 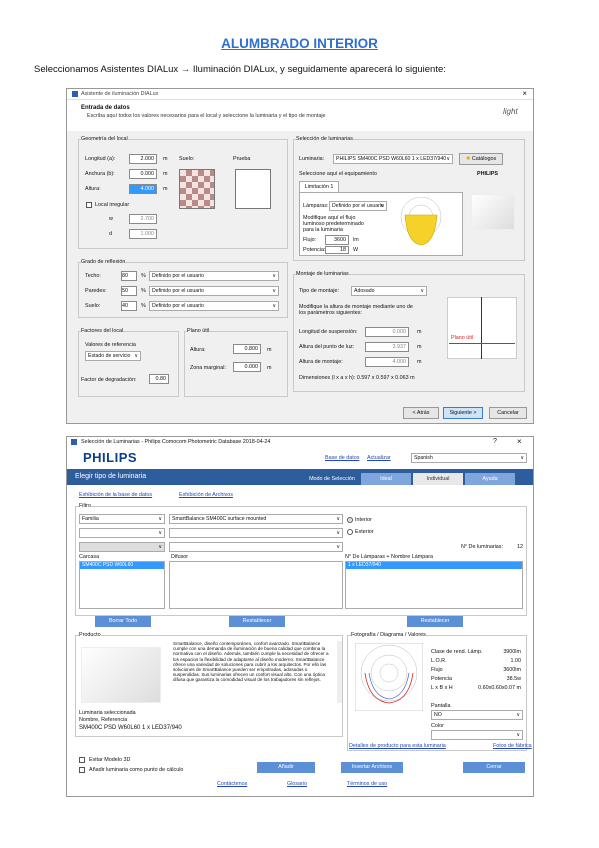 What do you see at coordinates (257, 621) in the screenshot?
I see `reset-button: Restablecer` at bounding box center [257, 621].